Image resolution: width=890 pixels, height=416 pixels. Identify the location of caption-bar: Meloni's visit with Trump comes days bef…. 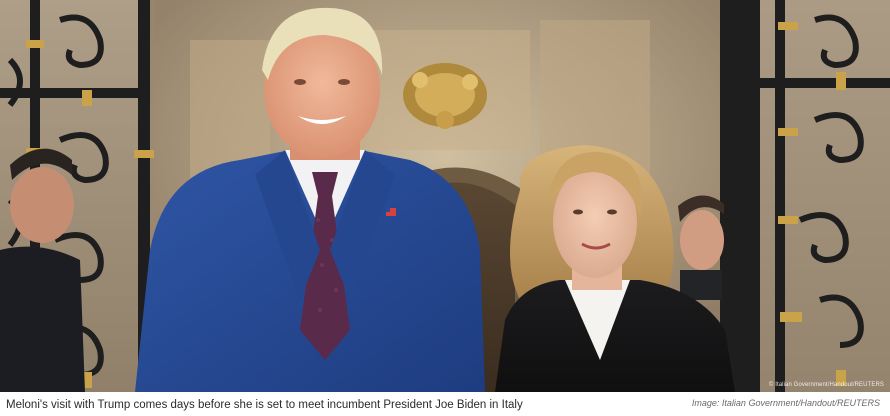
(445, 404).